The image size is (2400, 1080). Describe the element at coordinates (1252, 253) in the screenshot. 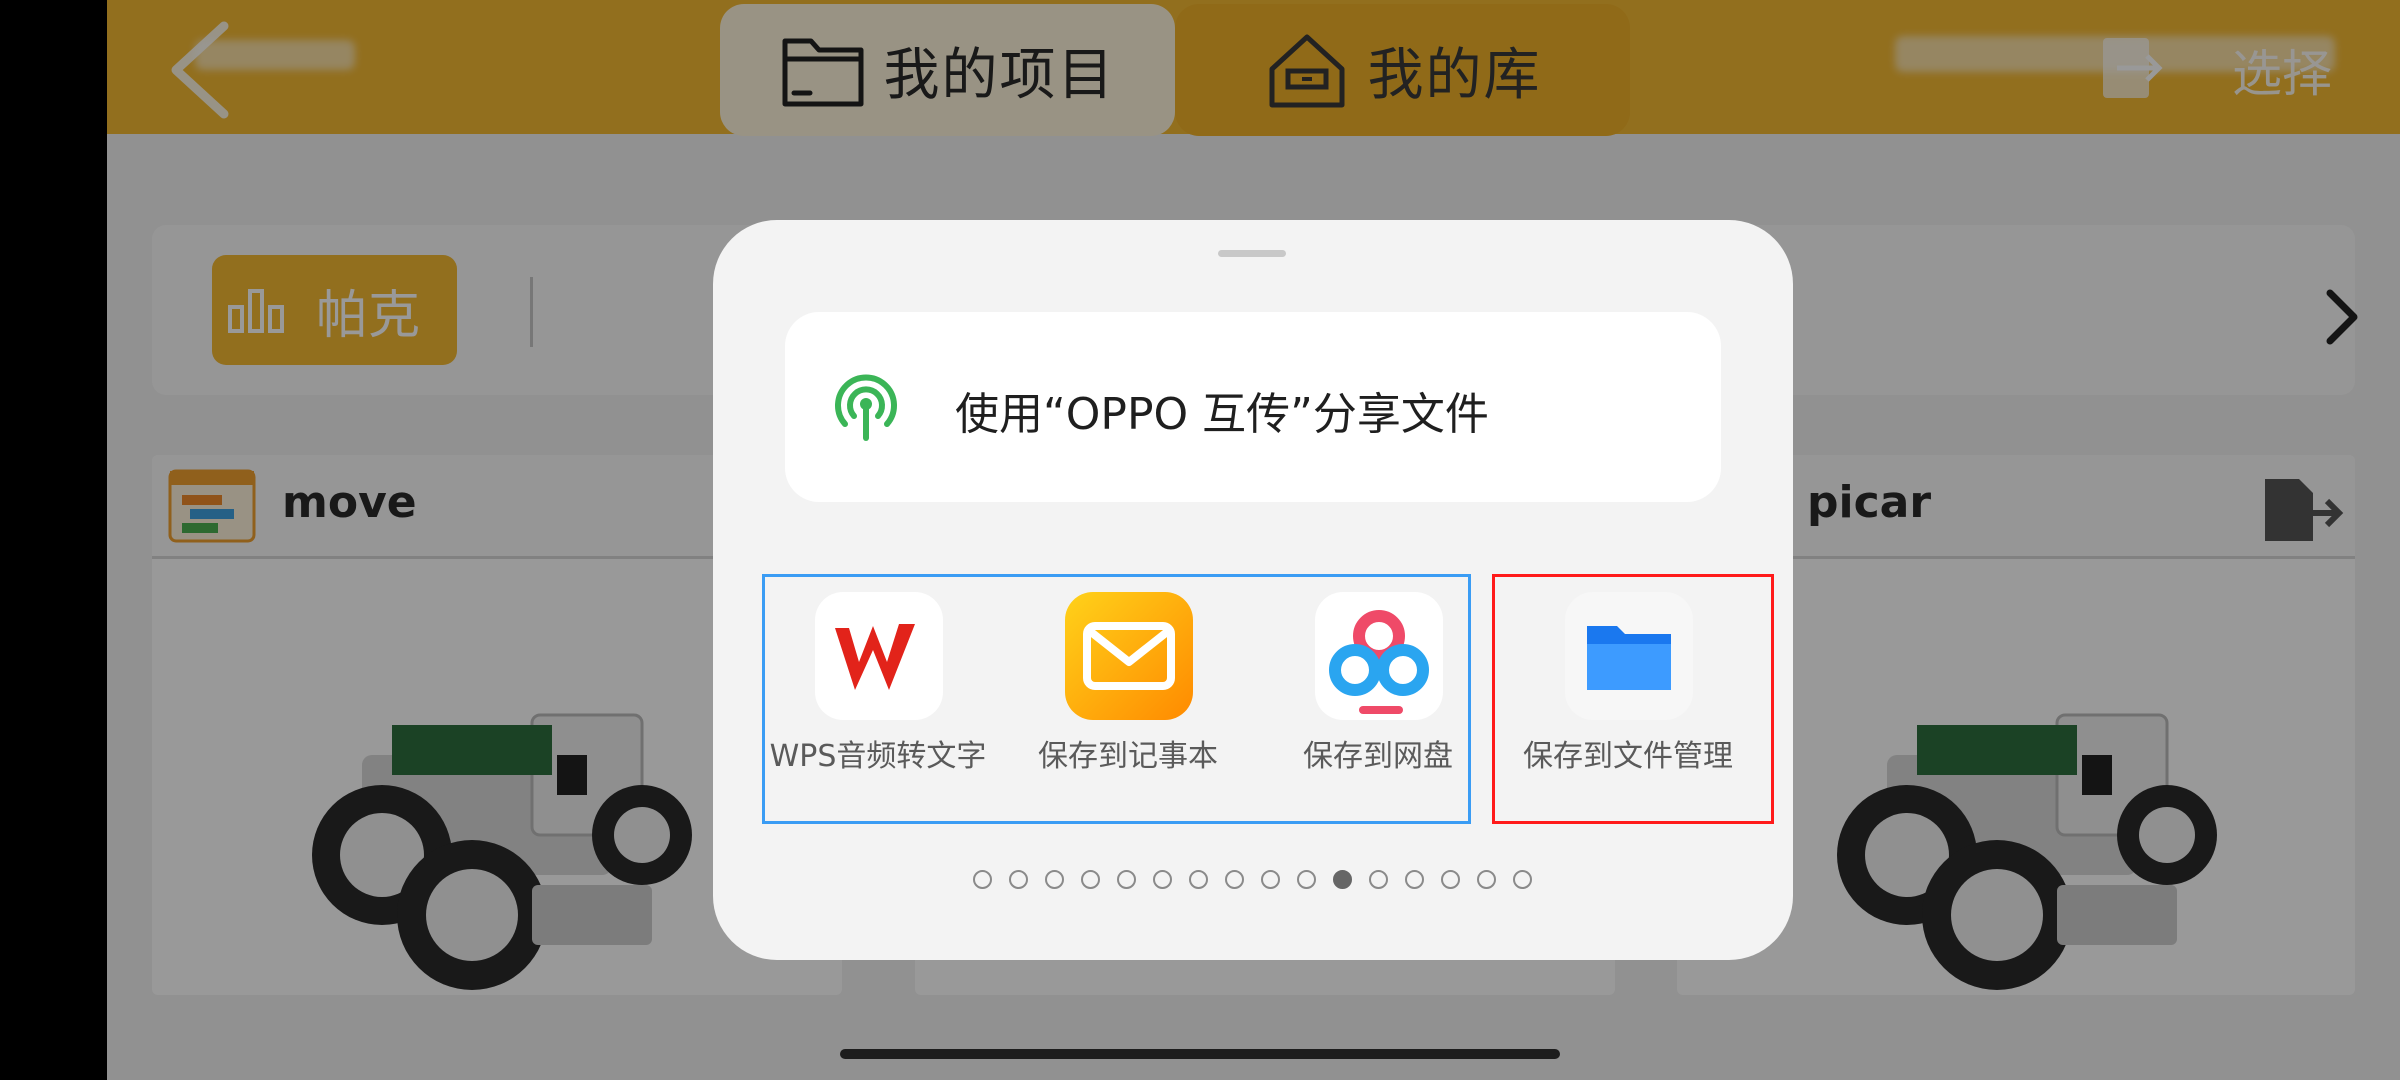

I see `sheet-grabber` at that location.